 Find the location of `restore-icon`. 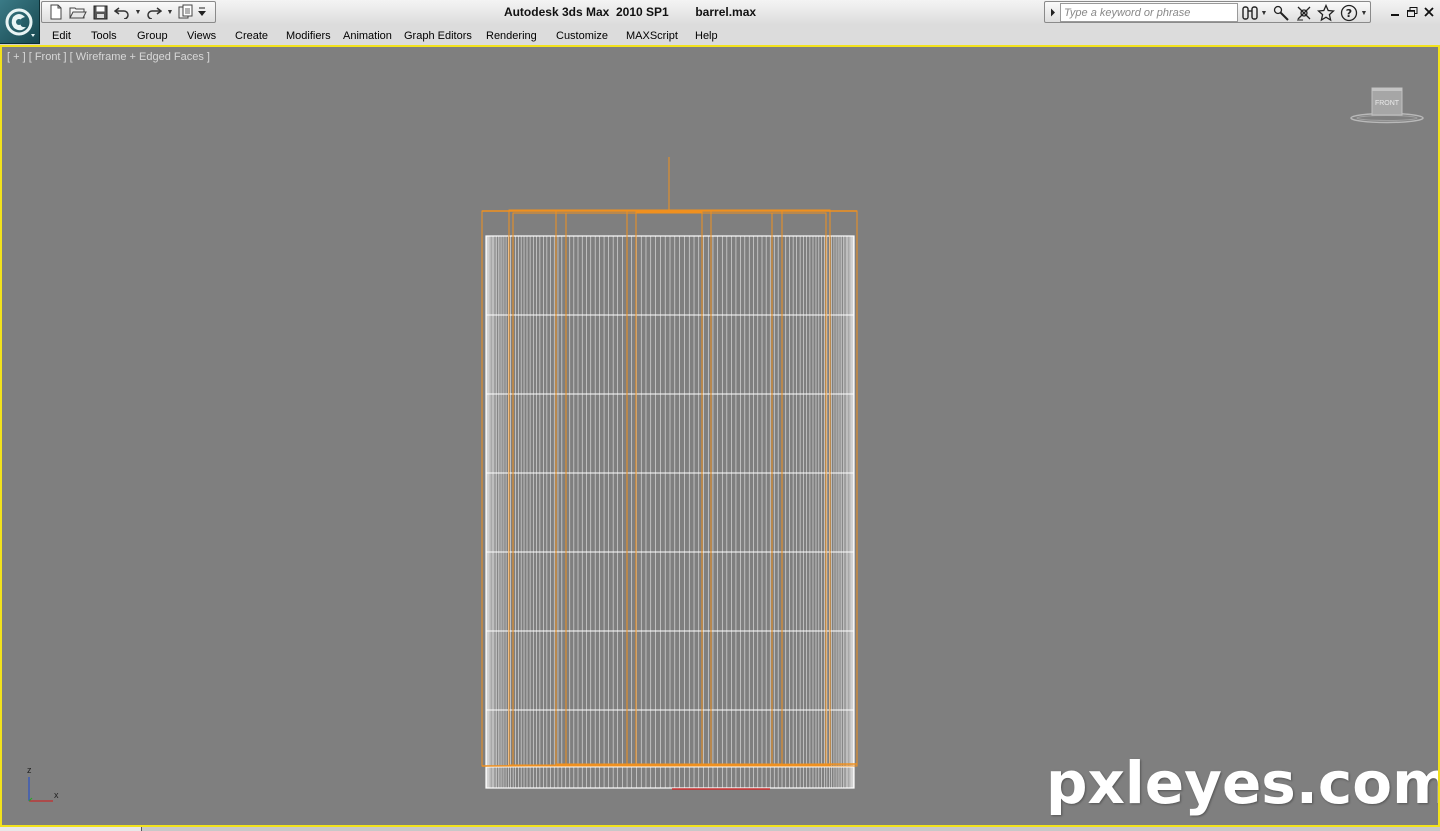

restore-icon is located at coordinates (1412, 12).